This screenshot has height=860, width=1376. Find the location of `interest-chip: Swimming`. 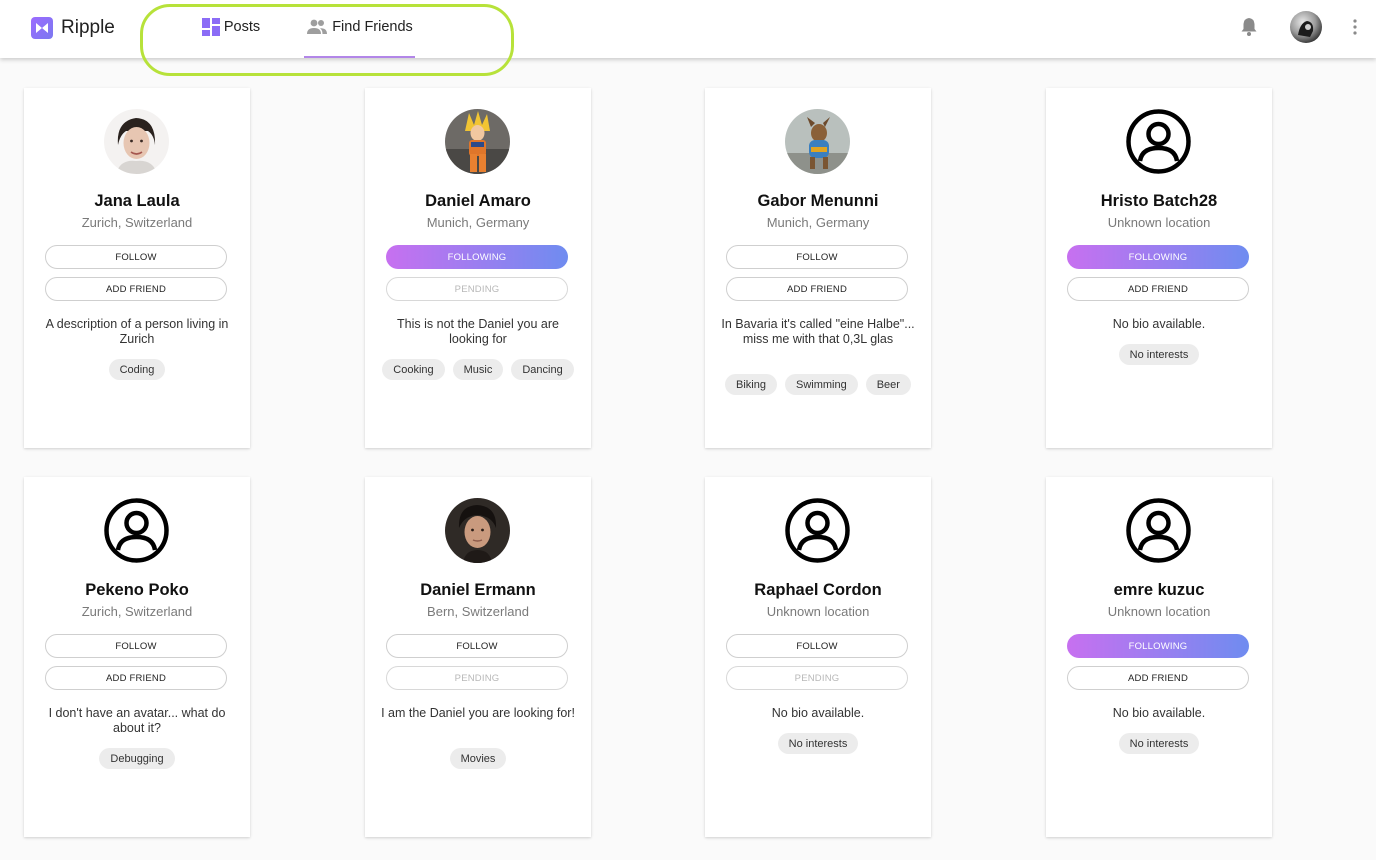

interest-chip: Swimming is located at coordinates (821, 384).